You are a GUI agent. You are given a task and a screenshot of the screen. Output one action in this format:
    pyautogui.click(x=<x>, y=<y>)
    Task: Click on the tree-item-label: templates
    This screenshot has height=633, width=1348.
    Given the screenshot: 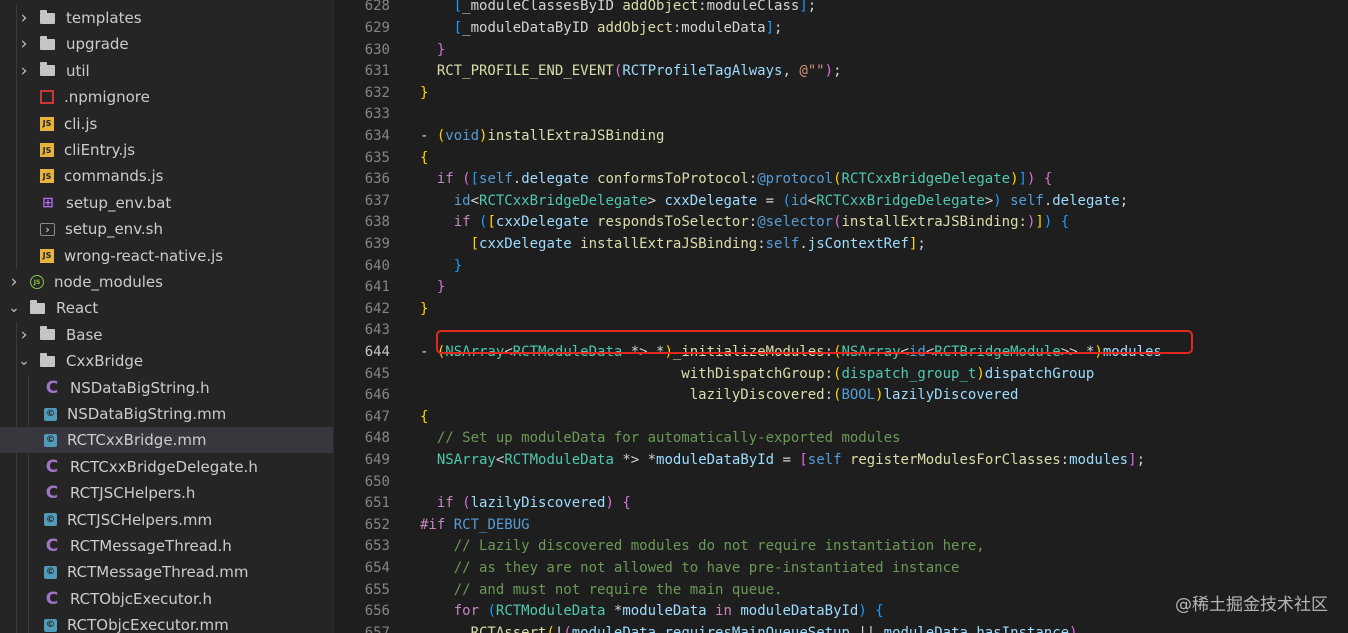 What is the action you would take?
    pyautogui.click(x=104, y=18)
    